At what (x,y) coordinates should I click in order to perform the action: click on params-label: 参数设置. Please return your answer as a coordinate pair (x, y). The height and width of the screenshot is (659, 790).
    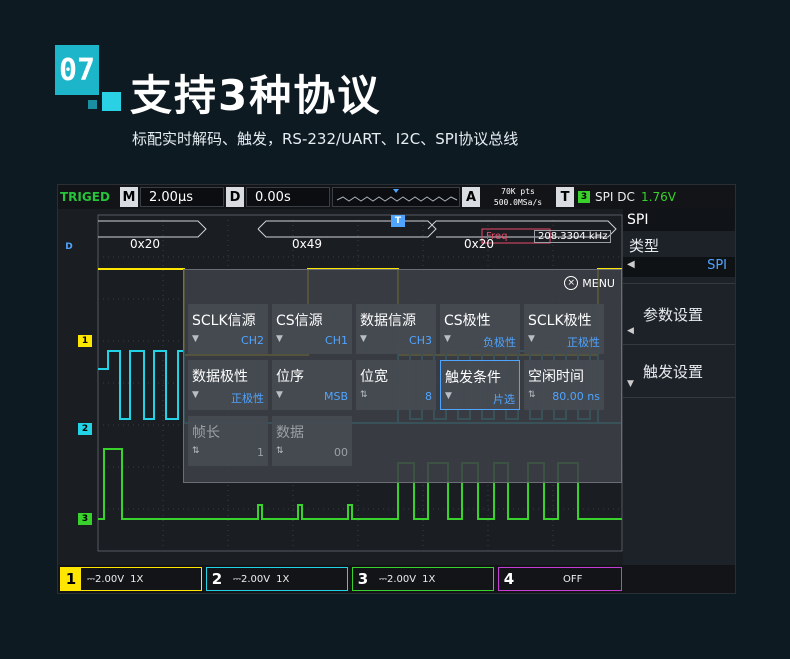
    Looking at the image, I should click on (673, 315).